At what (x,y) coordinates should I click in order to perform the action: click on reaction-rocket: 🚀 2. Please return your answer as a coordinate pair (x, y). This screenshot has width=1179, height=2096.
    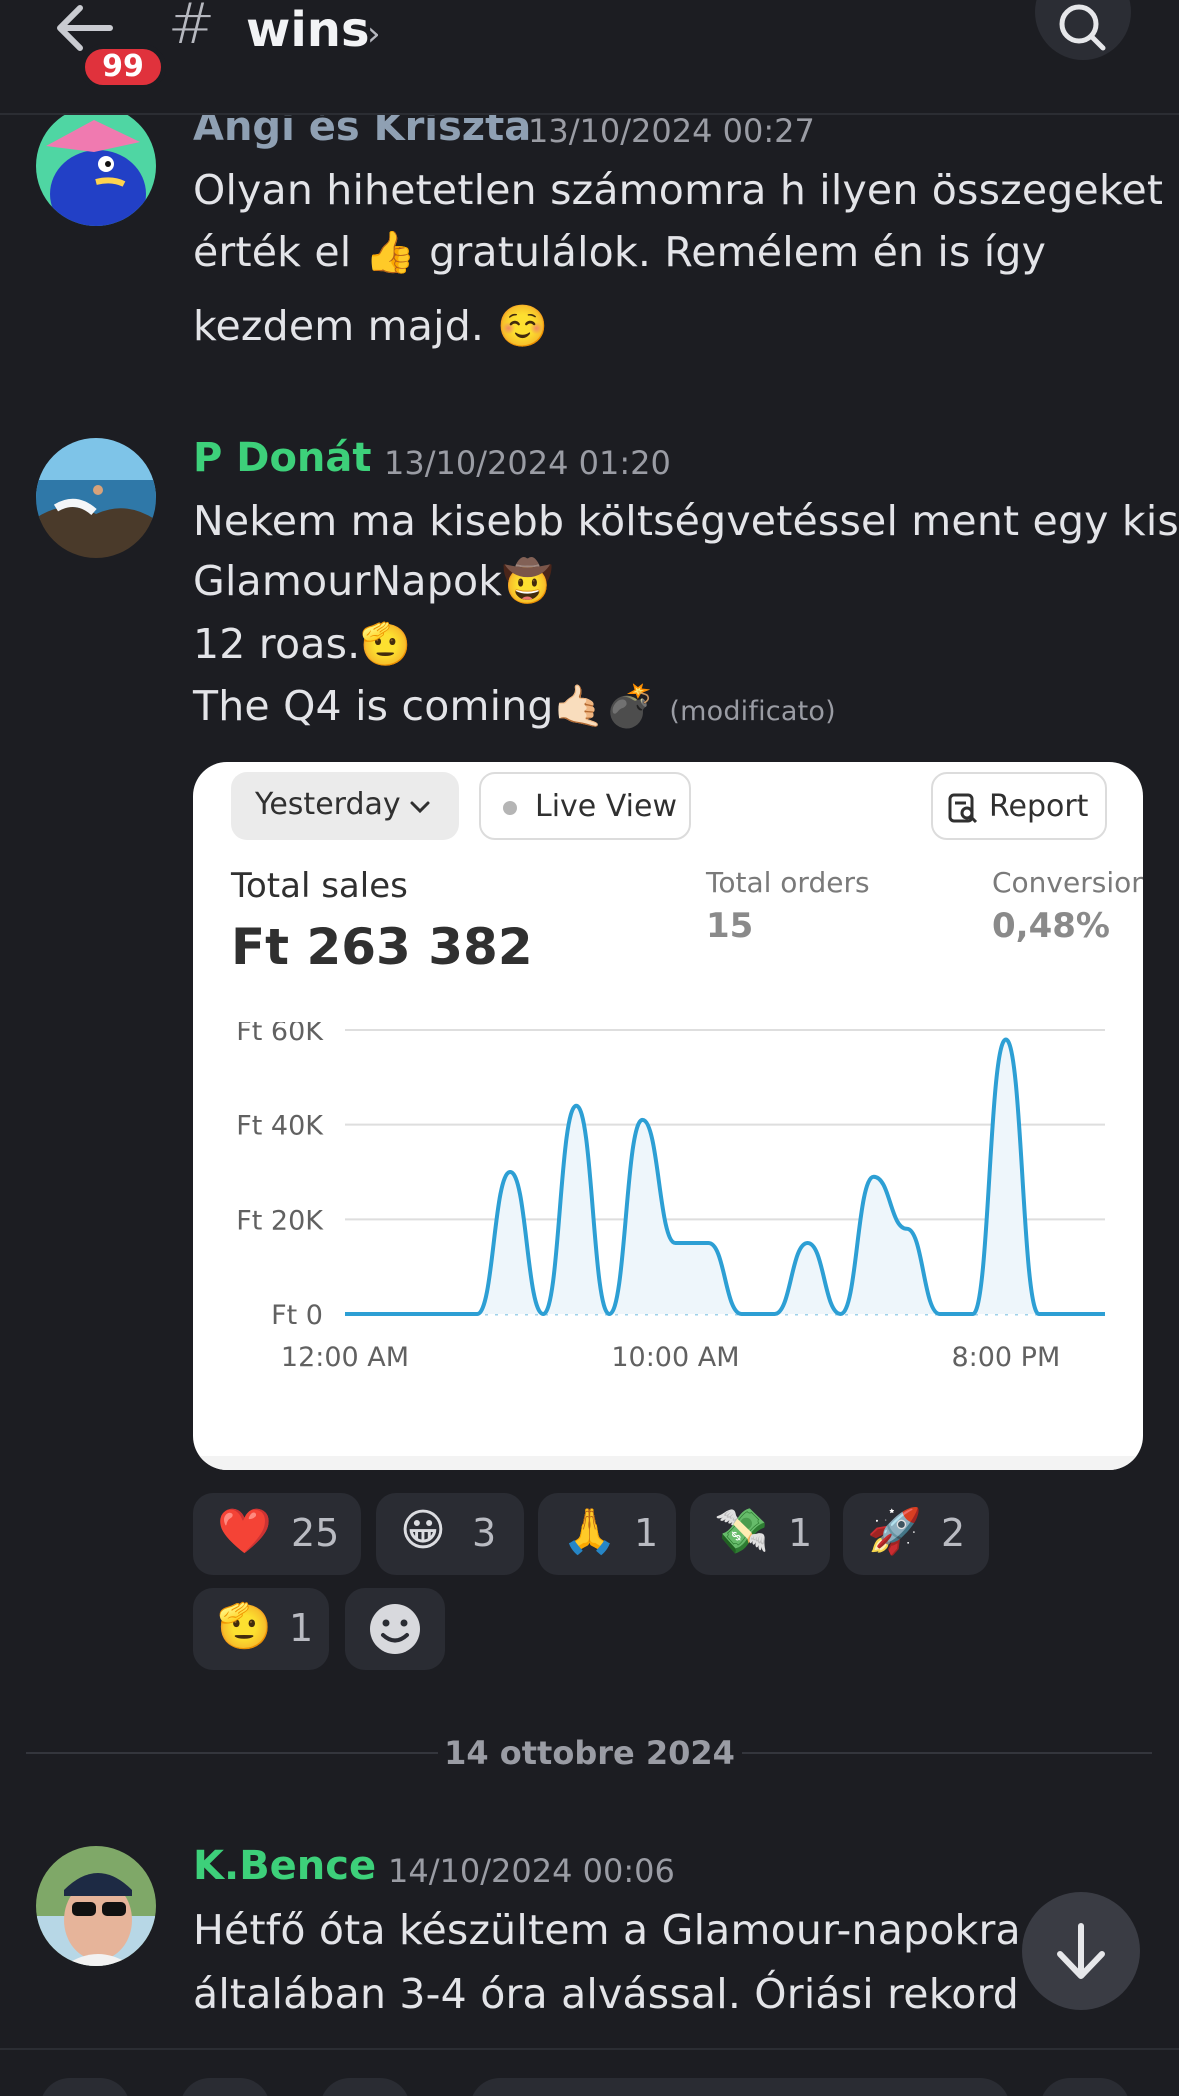
    Looking at the image, I should click on (916, 1534).